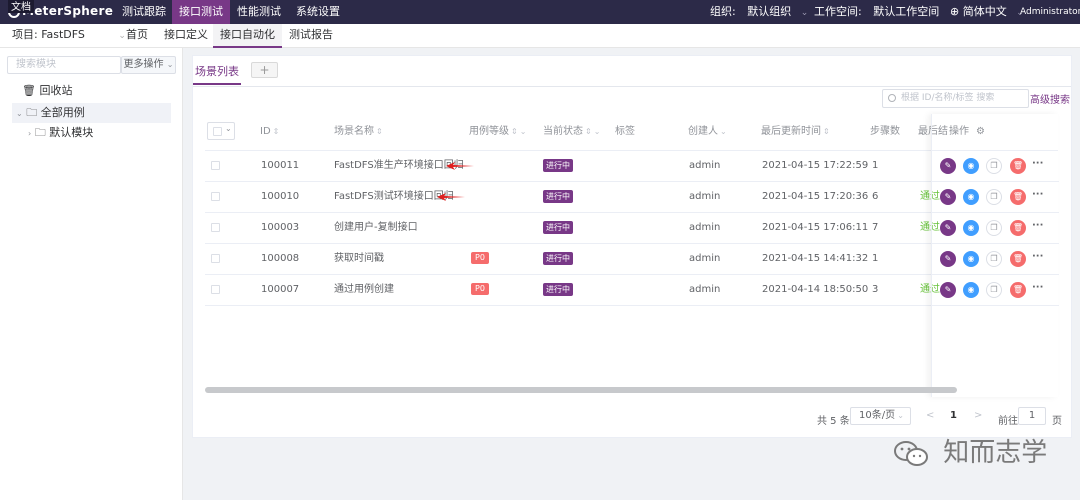 The height and width of the screenshot is (500, 1080). Describe the element at coordinates (359, 259) in the screenshot. I see `cell-name: 获取时间戳` at that location.